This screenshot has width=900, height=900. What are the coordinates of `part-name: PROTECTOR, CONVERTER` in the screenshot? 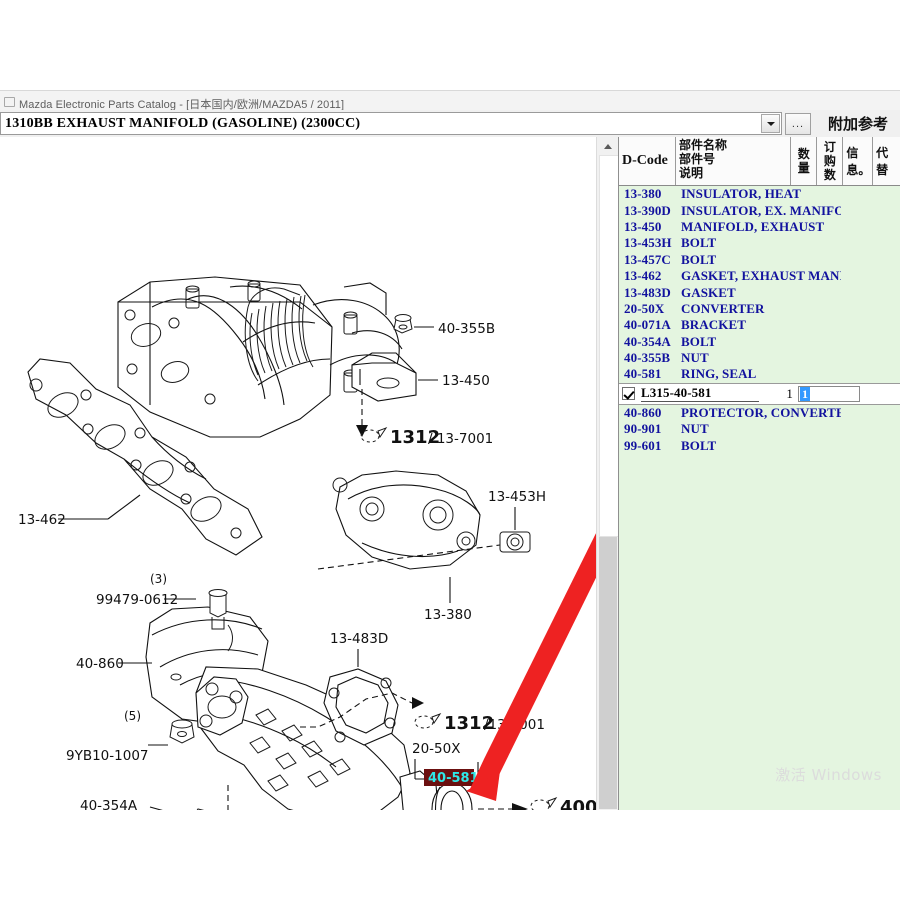 It's located at (761, 412).